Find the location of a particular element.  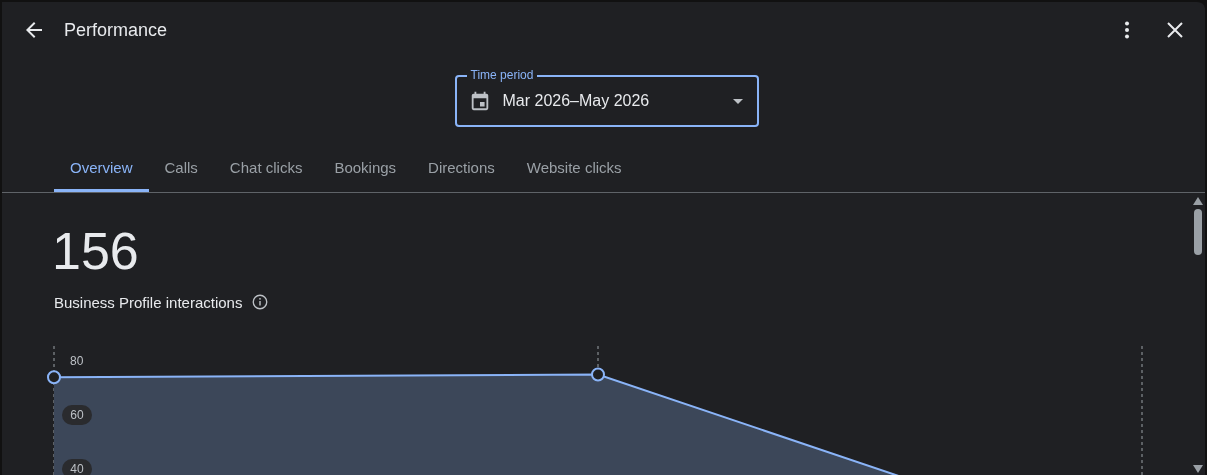

tab: Directions is located at coordinates (461, 169).